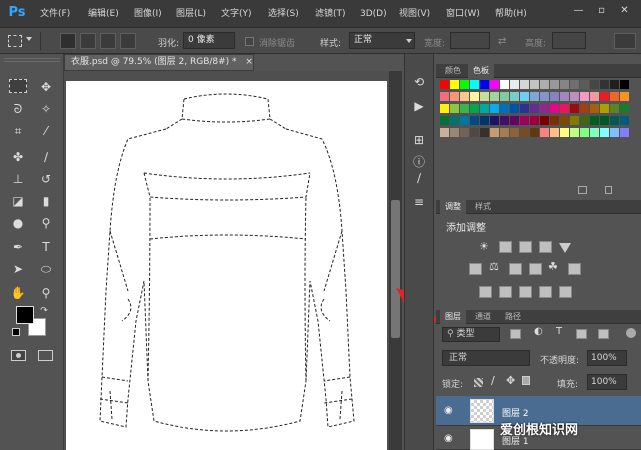  Describe the element at coordinates (505, 247) in the screenshot. I see `levels-icon` at that location.